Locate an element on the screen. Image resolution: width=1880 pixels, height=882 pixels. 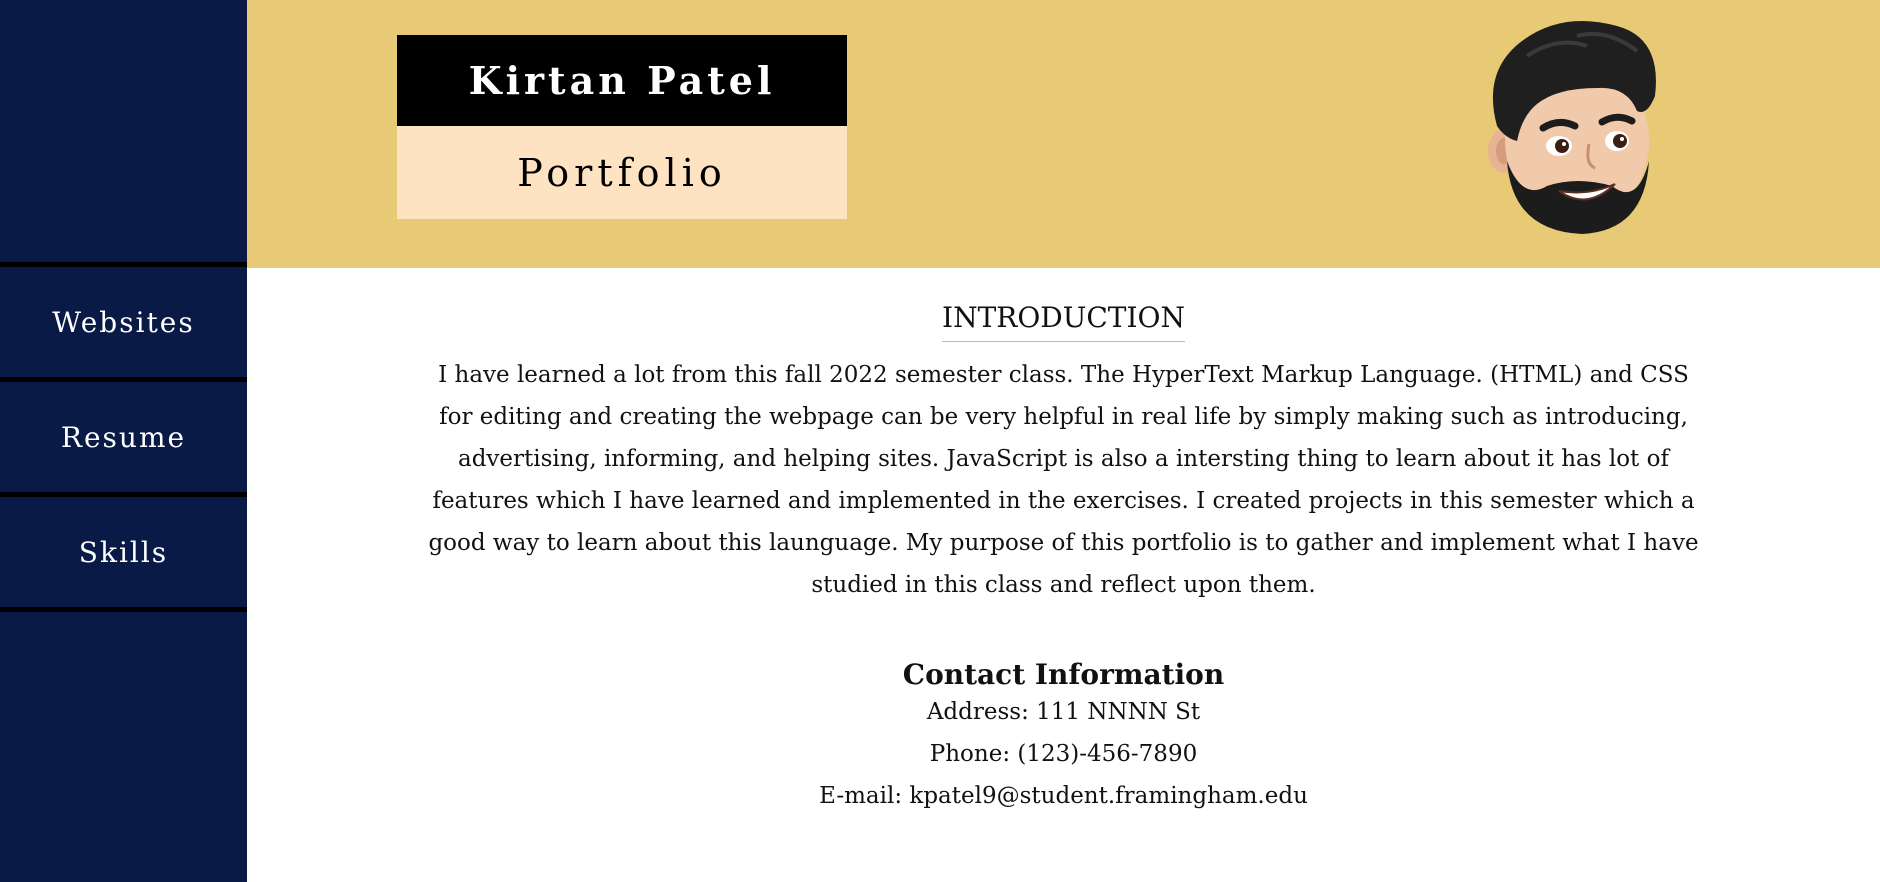
site-subtitle: Portfolio is located at coordinates (622, 172).